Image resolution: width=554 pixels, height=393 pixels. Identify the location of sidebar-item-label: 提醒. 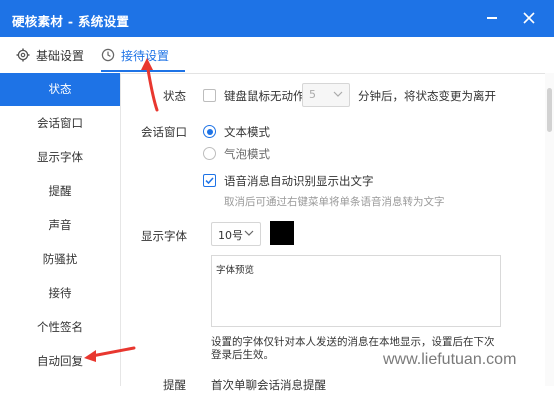
(60, 191).